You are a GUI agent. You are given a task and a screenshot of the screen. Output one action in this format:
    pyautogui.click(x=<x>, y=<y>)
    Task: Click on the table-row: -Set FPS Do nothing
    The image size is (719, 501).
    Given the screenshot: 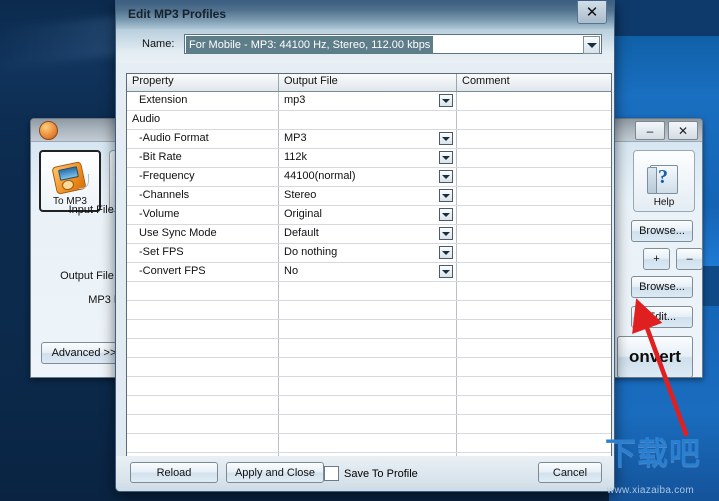 What is the action you would take?
    pyautogui.click(x=369, y=253)
    